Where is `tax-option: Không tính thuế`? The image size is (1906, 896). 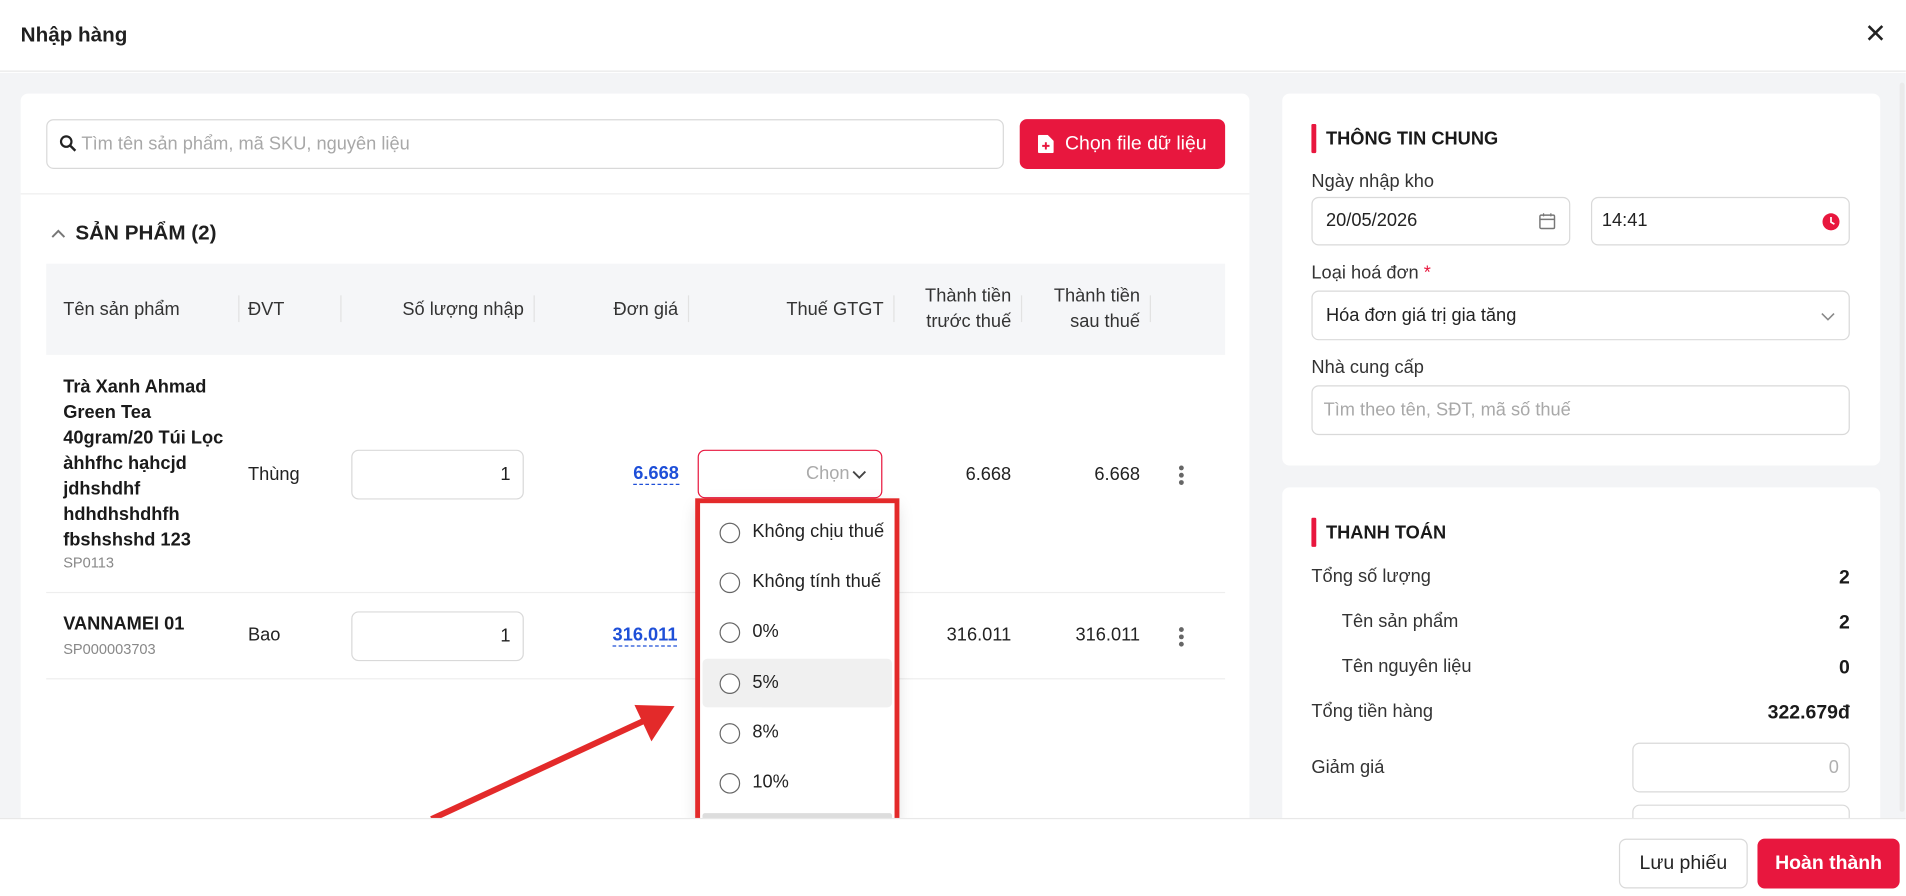 tax-option: Không tính thuế is located at coordinates (798, 582).